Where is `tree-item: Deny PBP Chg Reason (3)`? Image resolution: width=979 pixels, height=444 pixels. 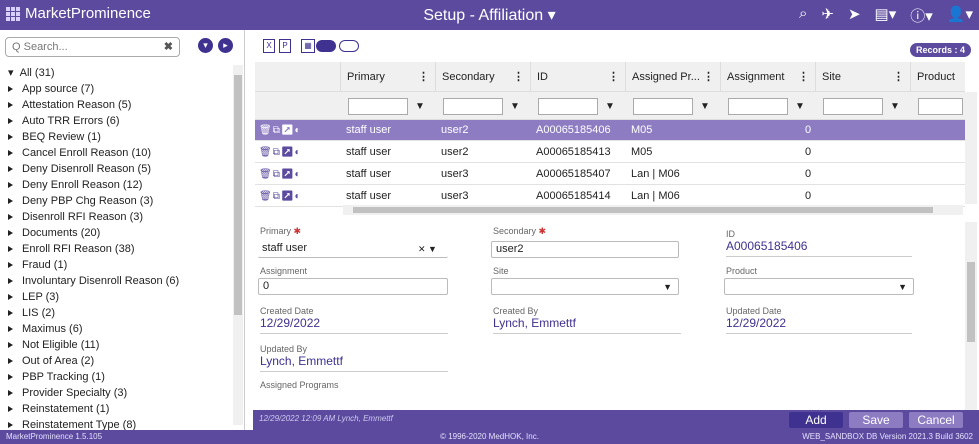 tree-item: Deny PBP Chg Reason (3) is located at coordinates (116, 201).